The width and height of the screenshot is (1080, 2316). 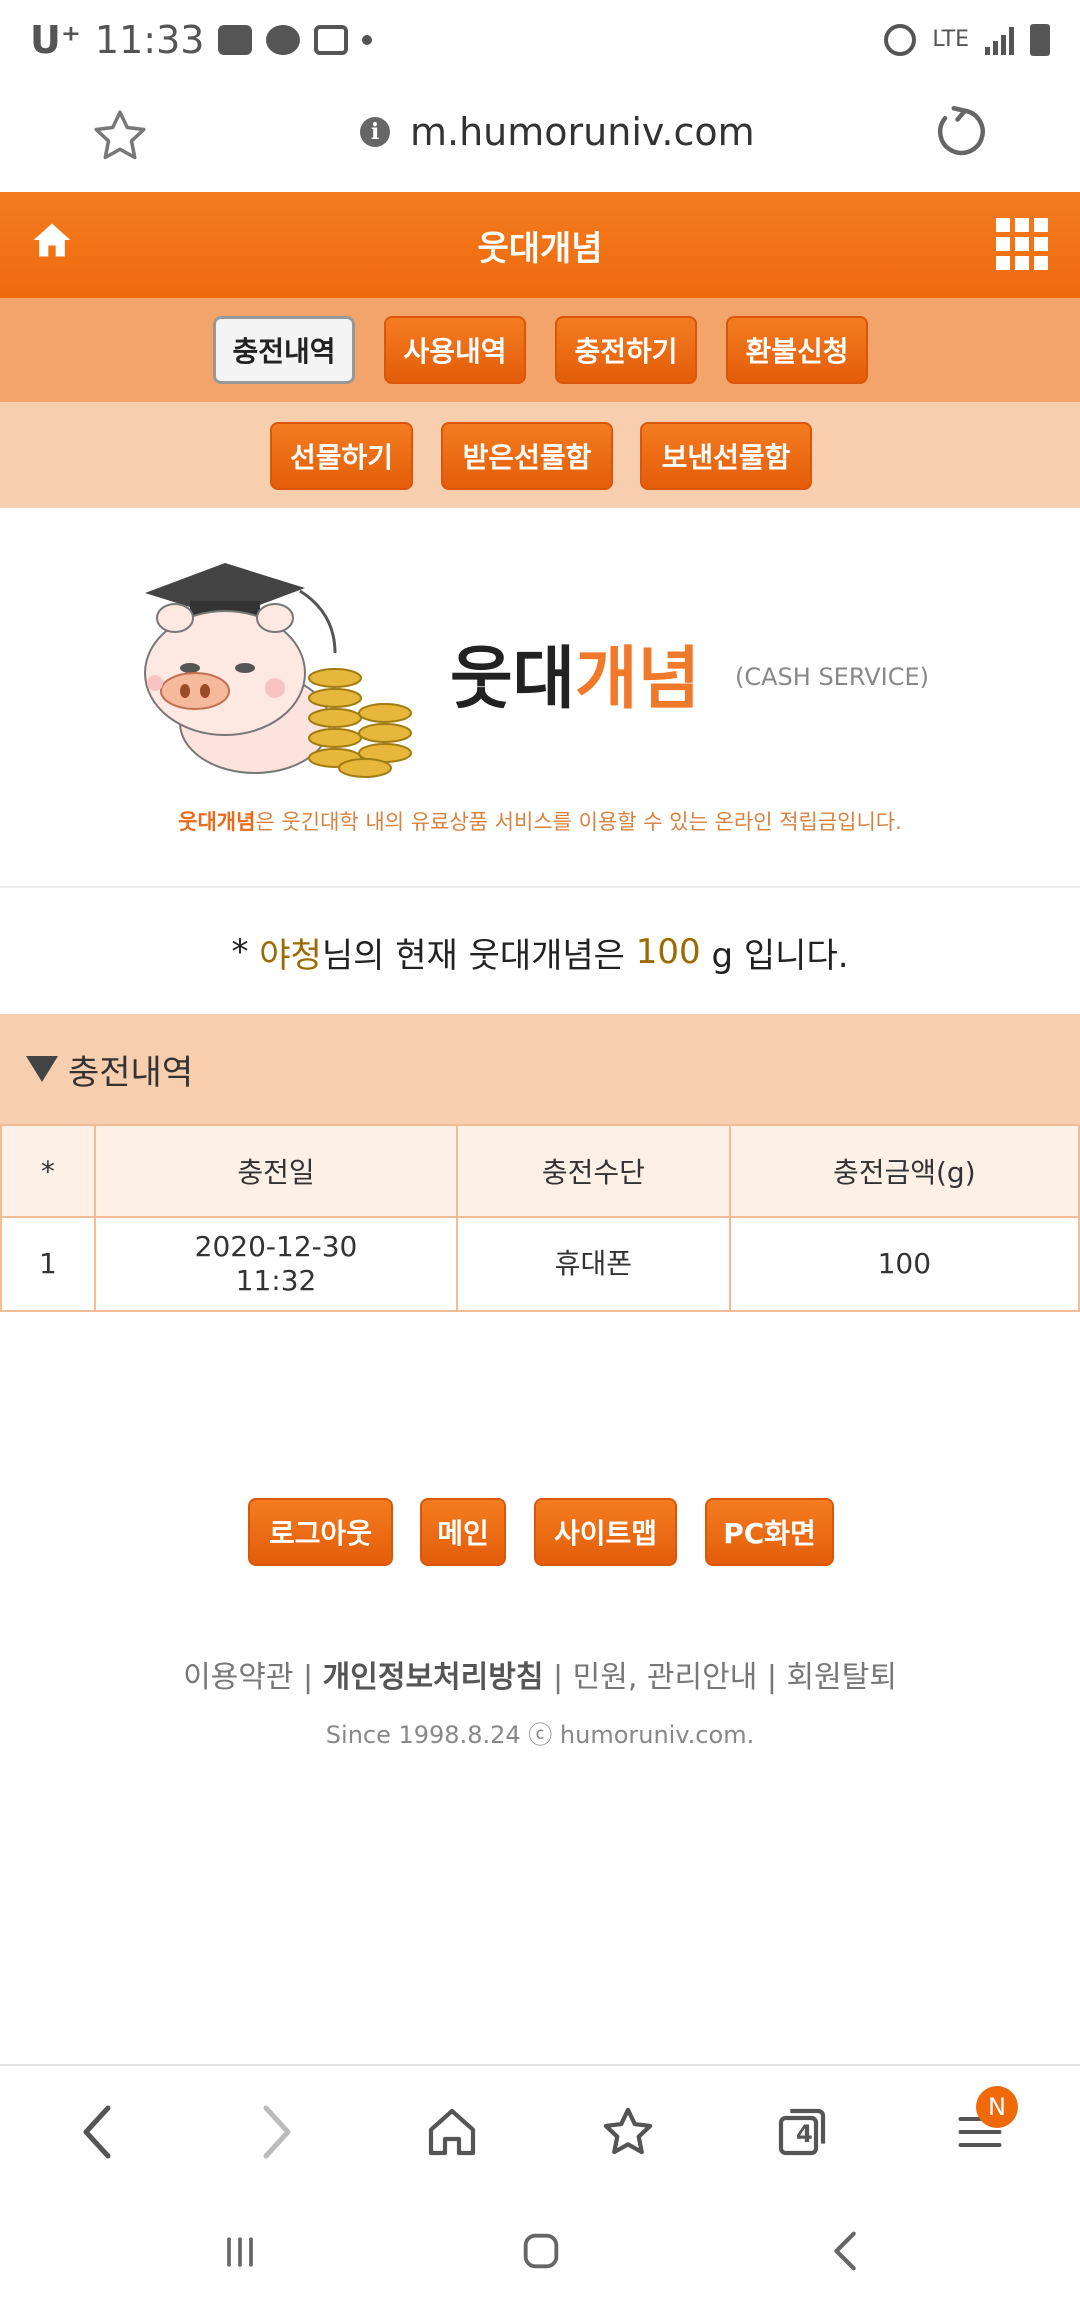 What do you see at coordinates (997, 2107) in the screenshot?
I see `notification-badge: N` at bounding box center [997, 2107].